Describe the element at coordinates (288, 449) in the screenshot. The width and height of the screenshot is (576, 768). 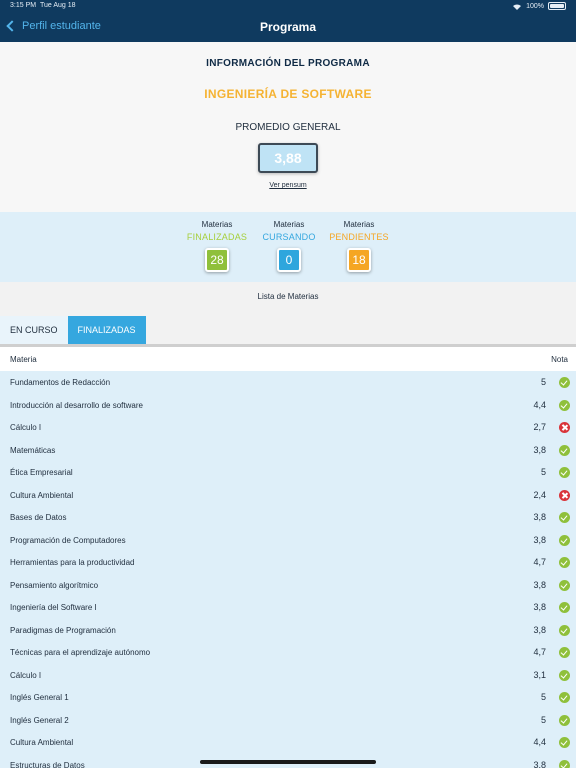
I see `table-row: Matemáticas 3,8` at that location.